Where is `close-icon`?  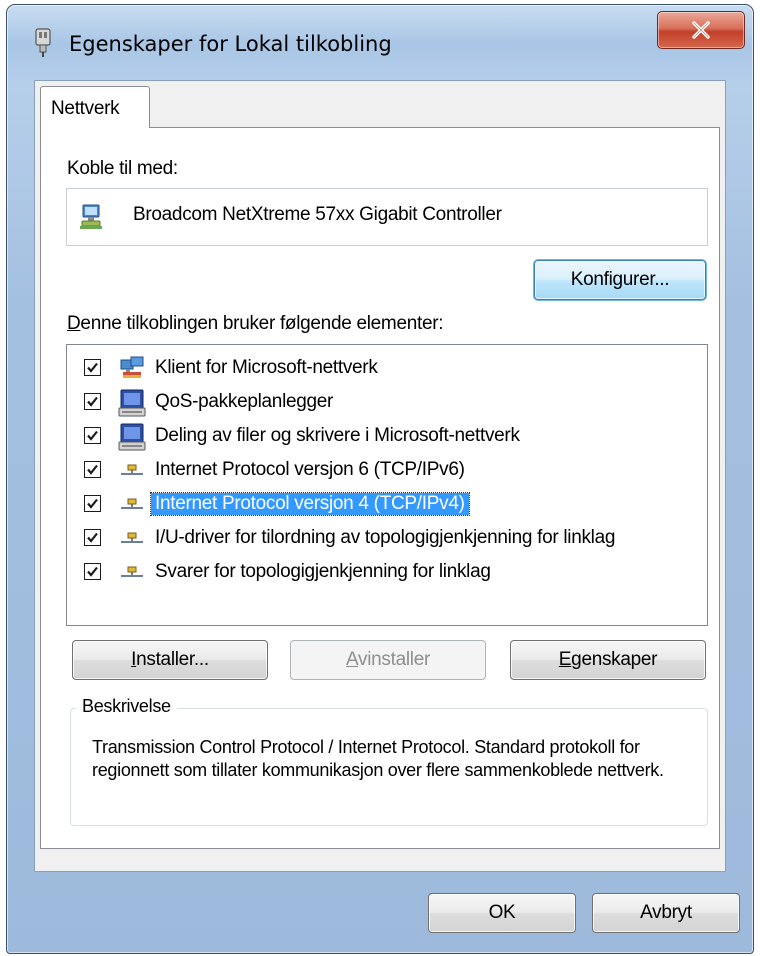 close-icon is located at coordinates (701, 30).